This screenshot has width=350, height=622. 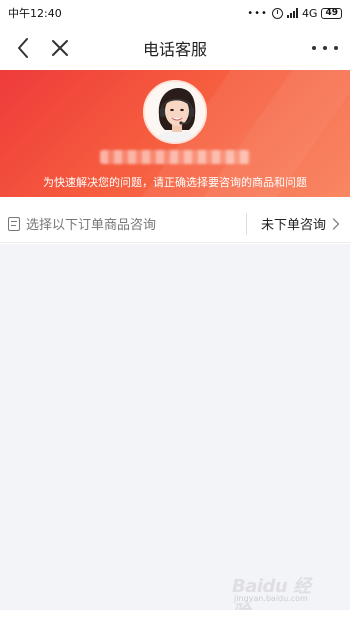 I want to click on bottom-strip, so click(x=175, y=616).